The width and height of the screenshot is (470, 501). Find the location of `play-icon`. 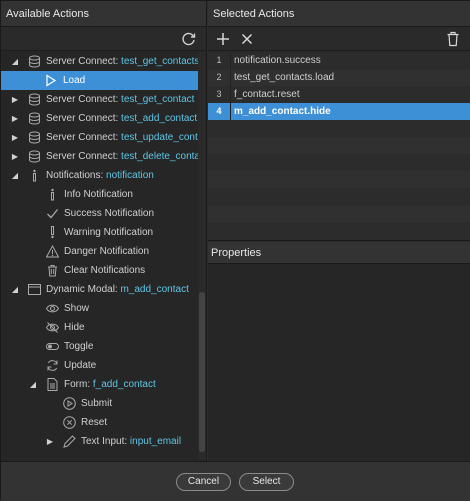

play-icon is located at coordinates (50, 80).